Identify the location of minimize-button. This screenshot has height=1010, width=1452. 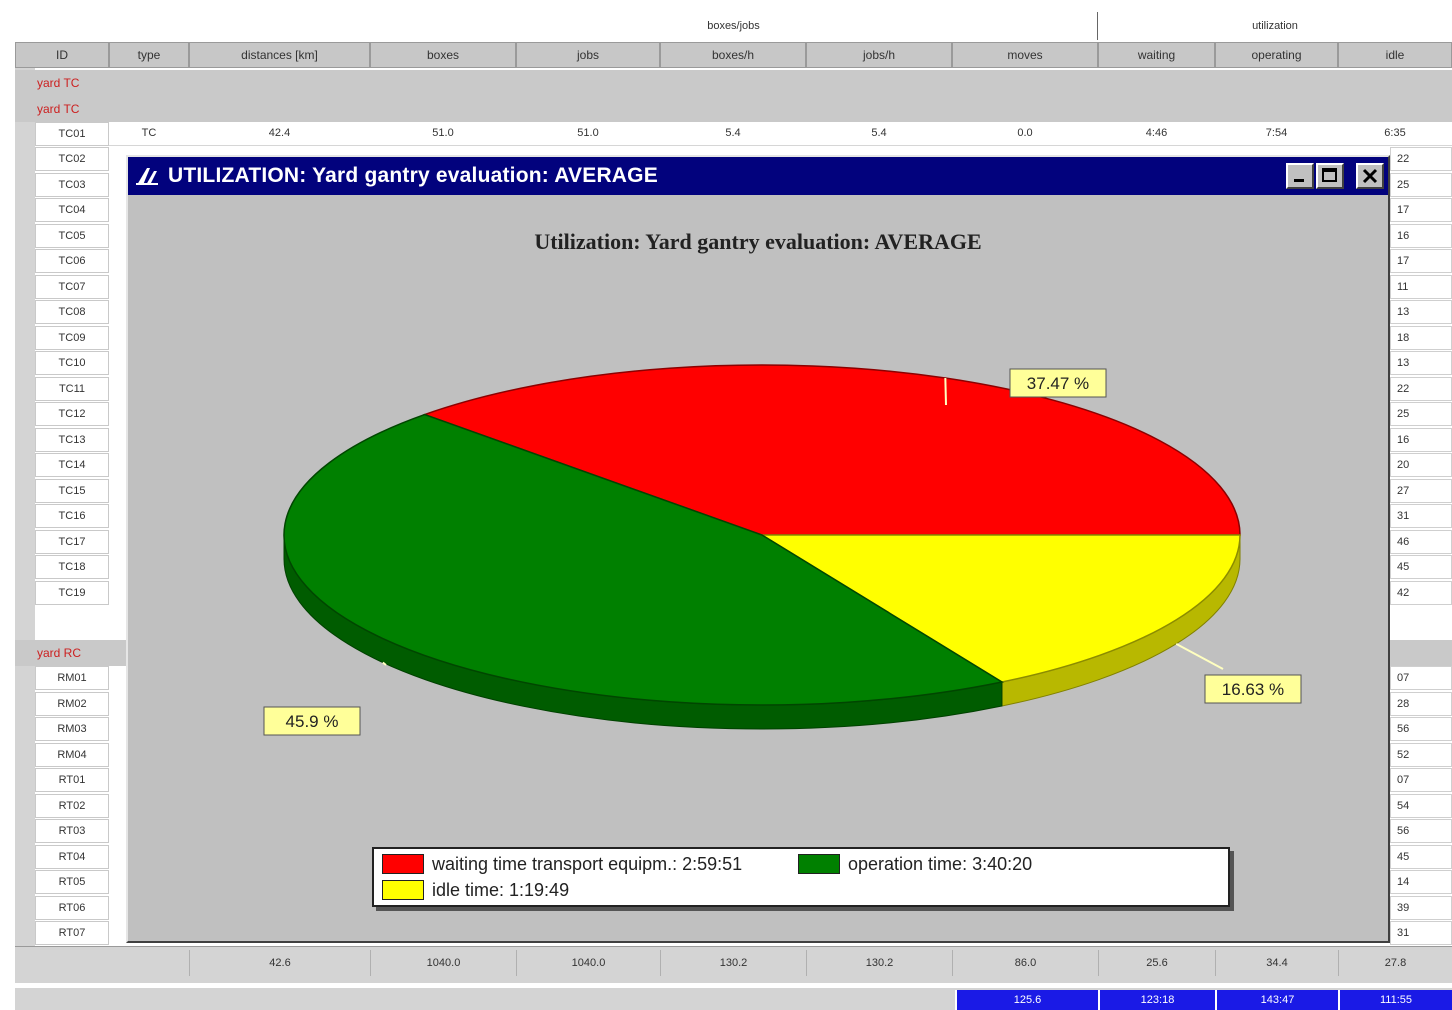
(1300, 176).